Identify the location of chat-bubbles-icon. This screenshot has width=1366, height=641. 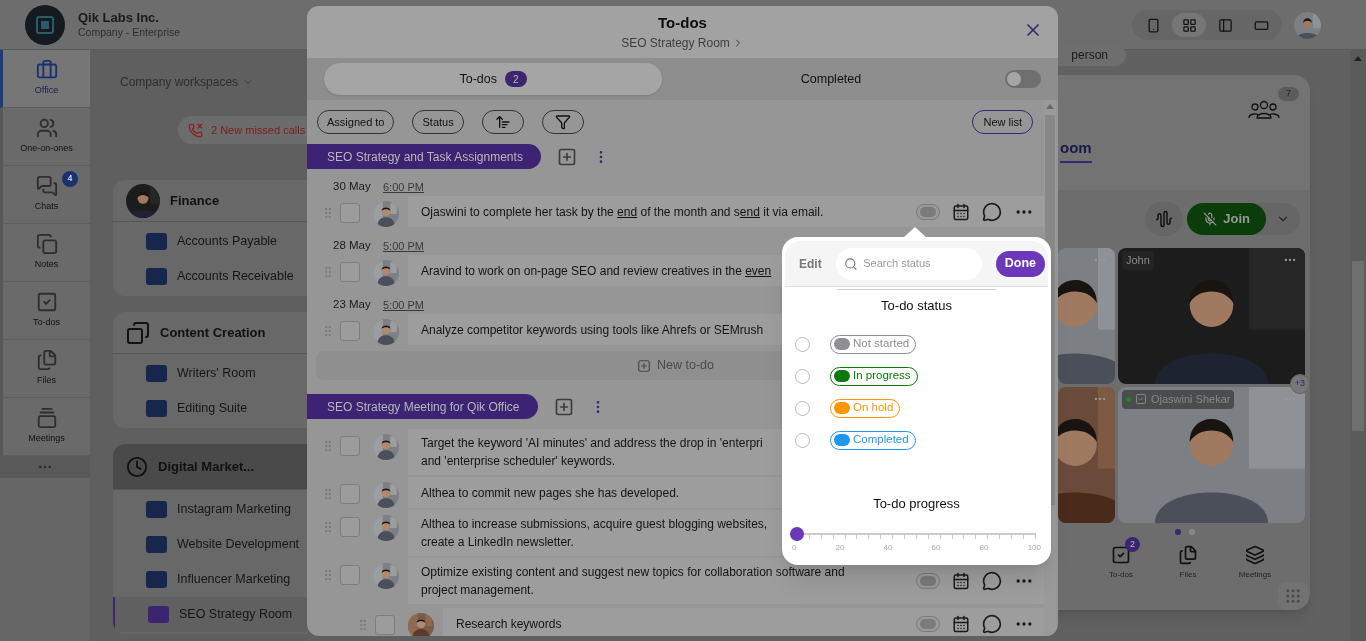
(46, 186).